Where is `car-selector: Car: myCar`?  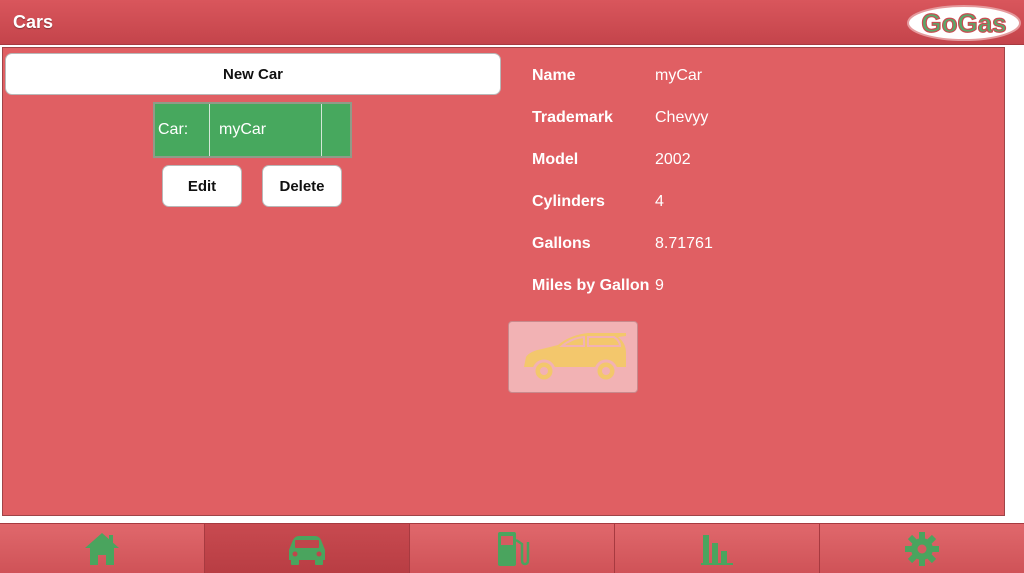
car-selector: Car: myCar is located at coordinates (252, 130).